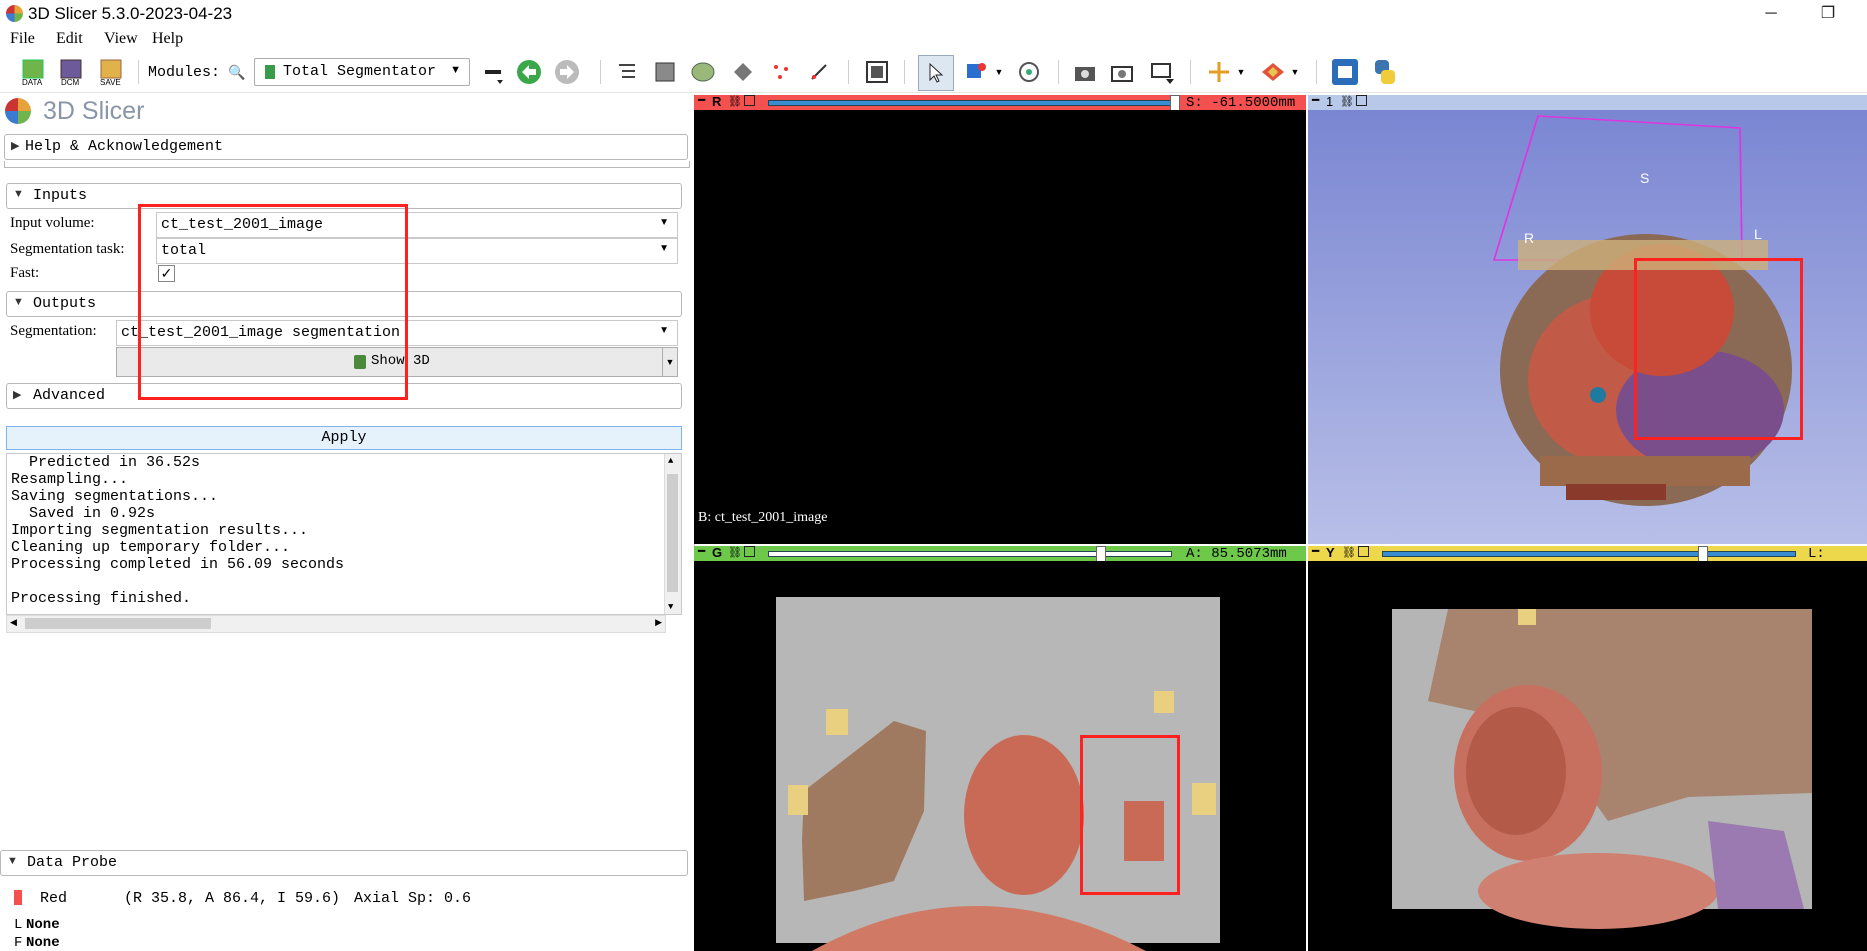  Describe the element at coordinates (344, 438) in the screenshot. I see `apply-button: Apply` at that location.